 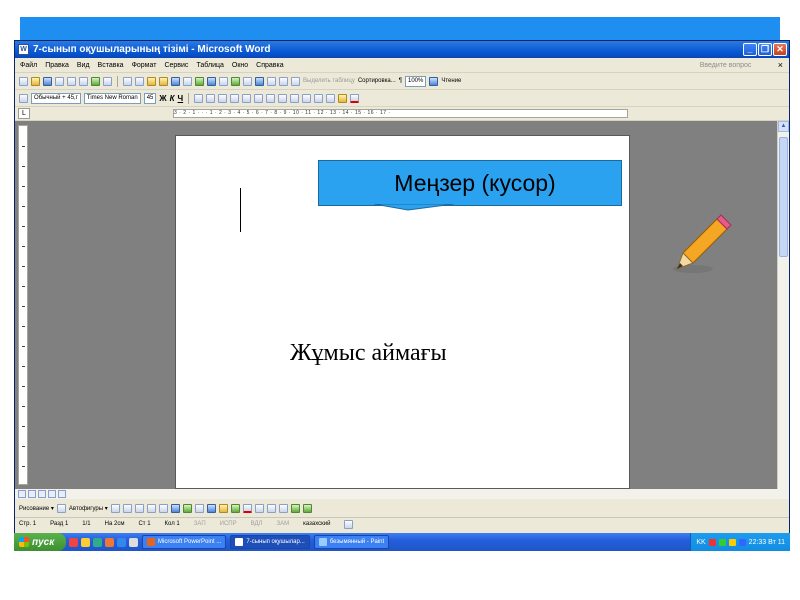 What do you see at coordinates (722, 542) in the screenshot?
I see `tray-network-icon` at bounding box center [722, 542].